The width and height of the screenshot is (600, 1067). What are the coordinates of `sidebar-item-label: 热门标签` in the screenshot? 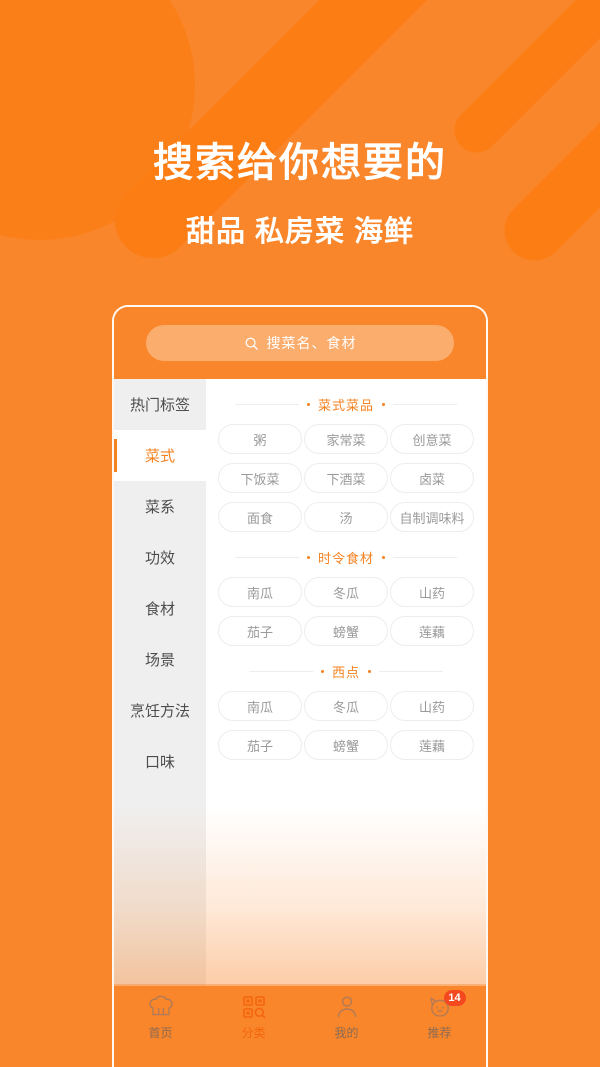 It's located at (159, 405).